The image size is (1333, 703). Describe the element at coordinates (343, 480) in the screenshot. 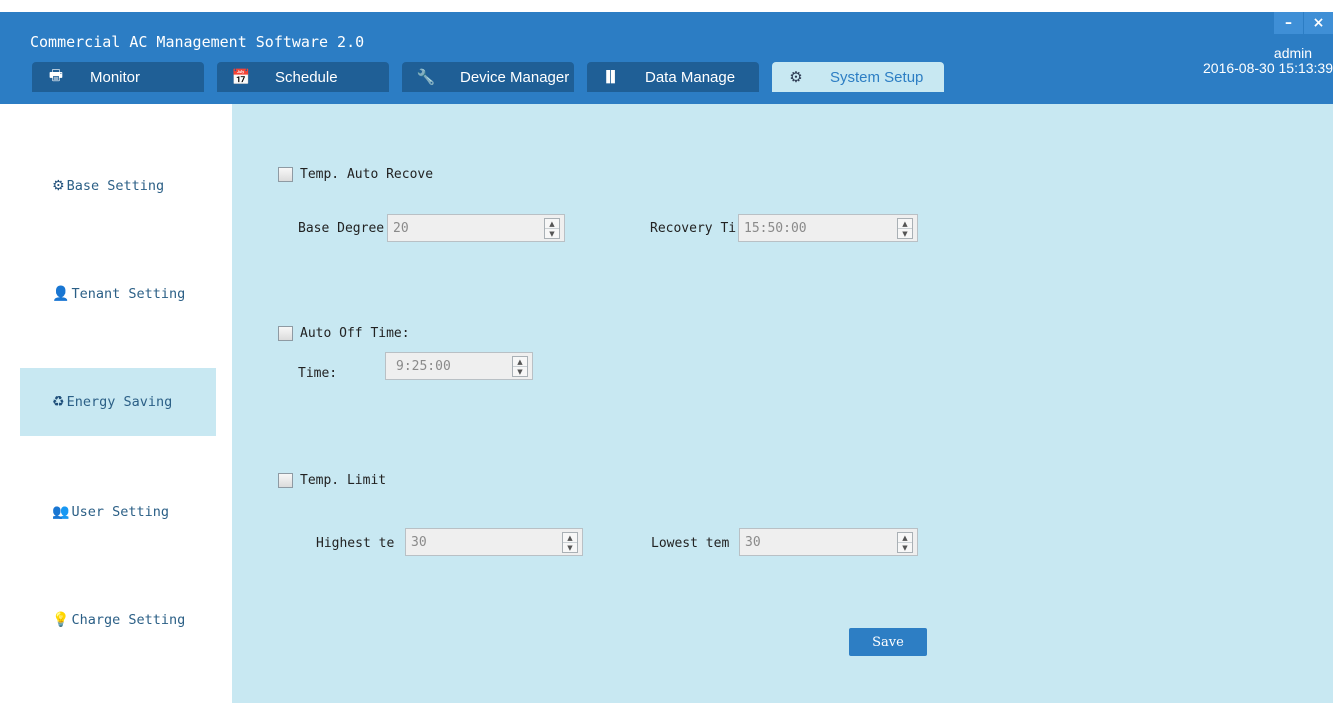

I see `temp-limit-label: Temp. Limit` at that location.